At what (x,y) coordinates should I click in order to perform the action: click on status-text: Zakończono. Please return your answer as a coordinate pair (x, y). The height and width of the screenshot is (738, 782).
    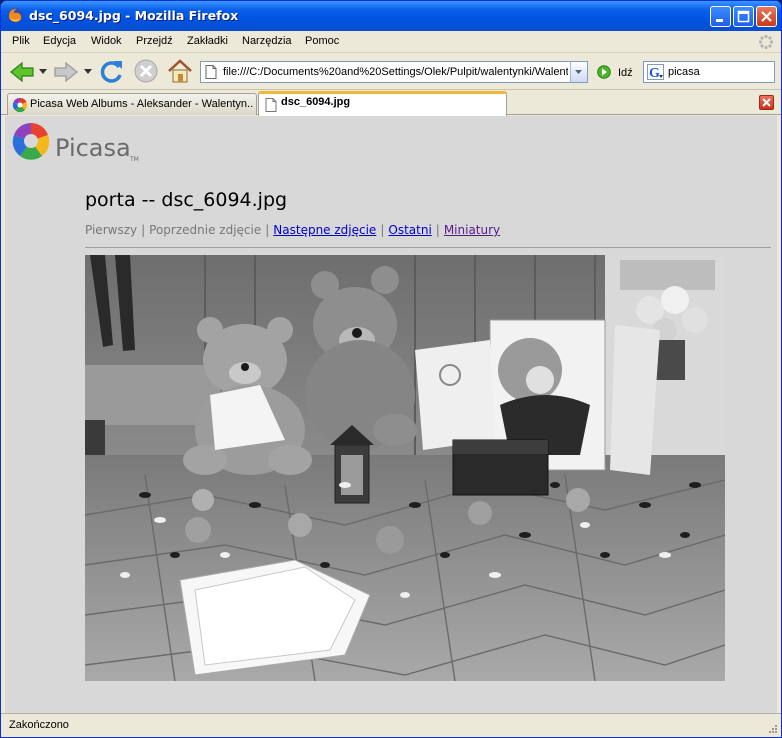
    Looking at the image, I should click on (39, 725).